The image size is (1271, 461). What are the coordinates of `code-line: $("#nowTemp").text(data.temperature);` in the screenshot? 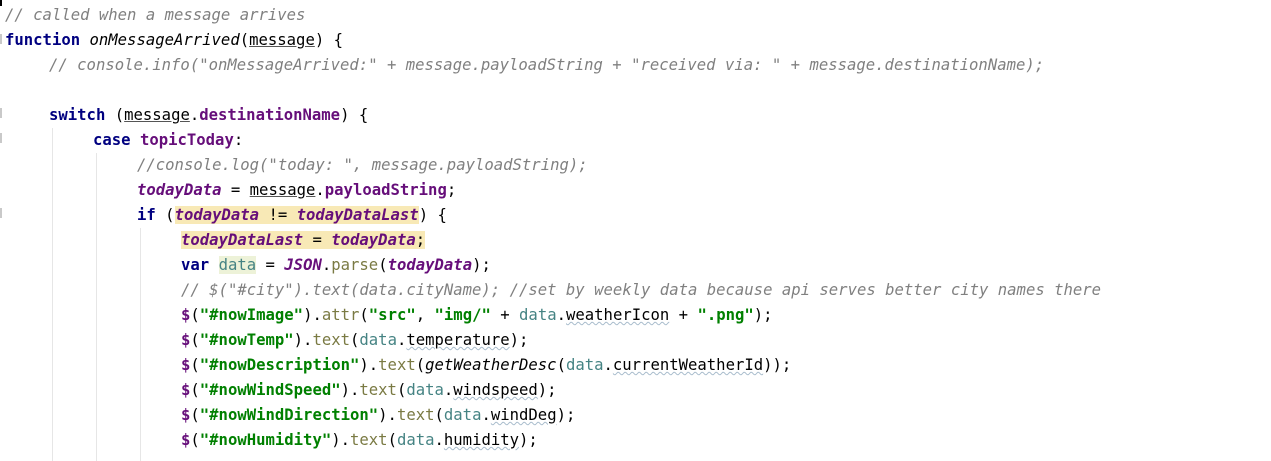 It's located at (354, 340).